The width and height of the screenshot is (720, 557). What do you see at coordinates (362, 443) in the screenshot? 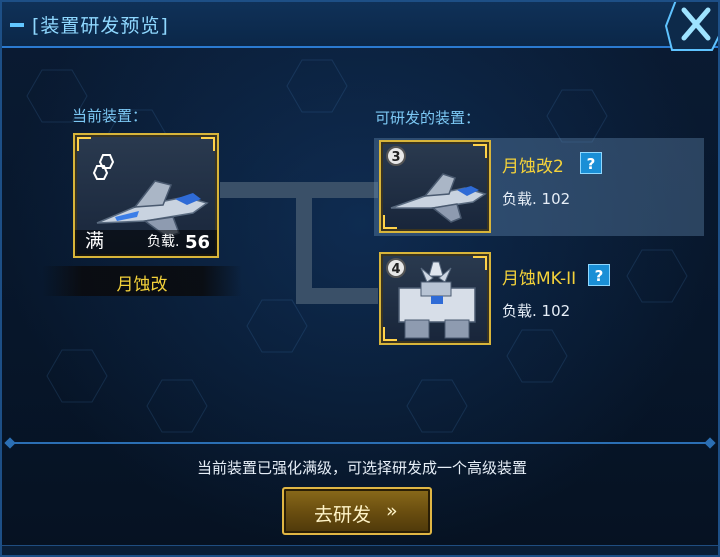
I see `divider` at bounding box center [362, 443].